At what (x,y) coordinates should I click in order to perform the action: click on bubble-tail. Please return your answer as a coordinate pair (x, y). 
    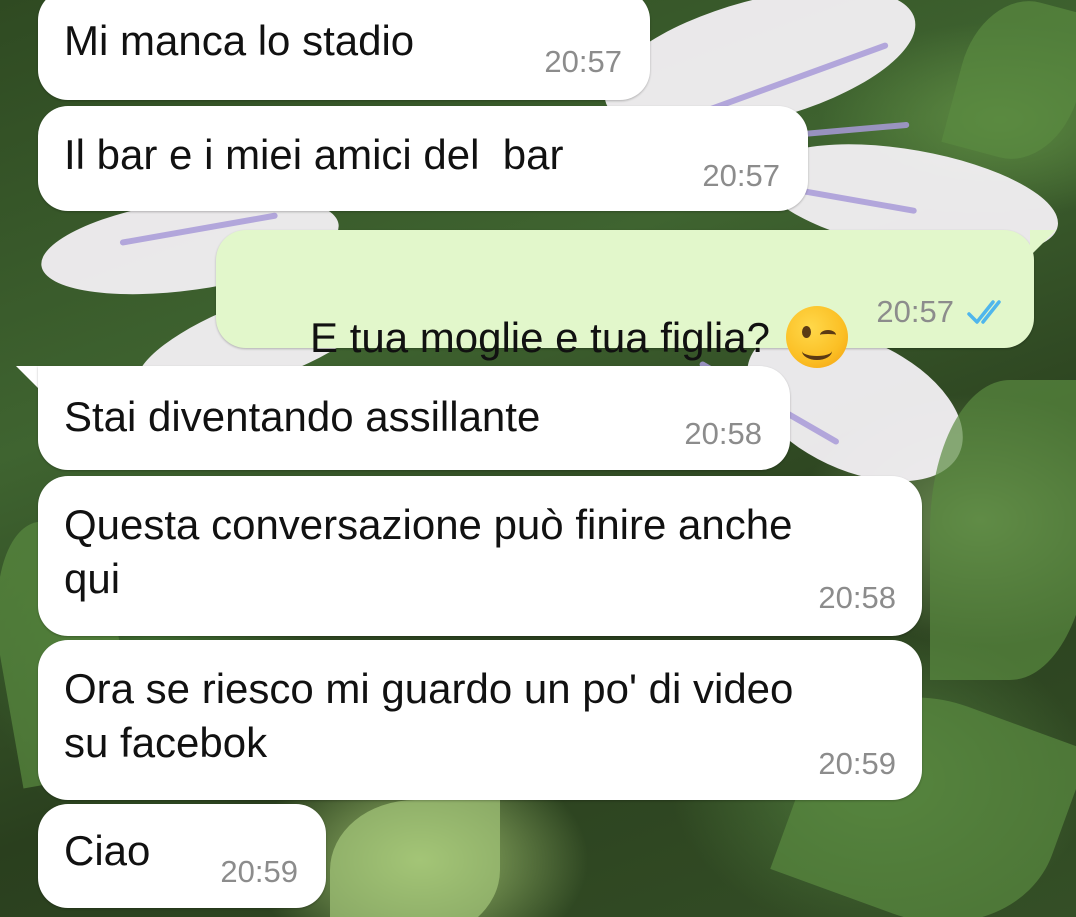
    Looking at the image, I should click on (1043, 243).